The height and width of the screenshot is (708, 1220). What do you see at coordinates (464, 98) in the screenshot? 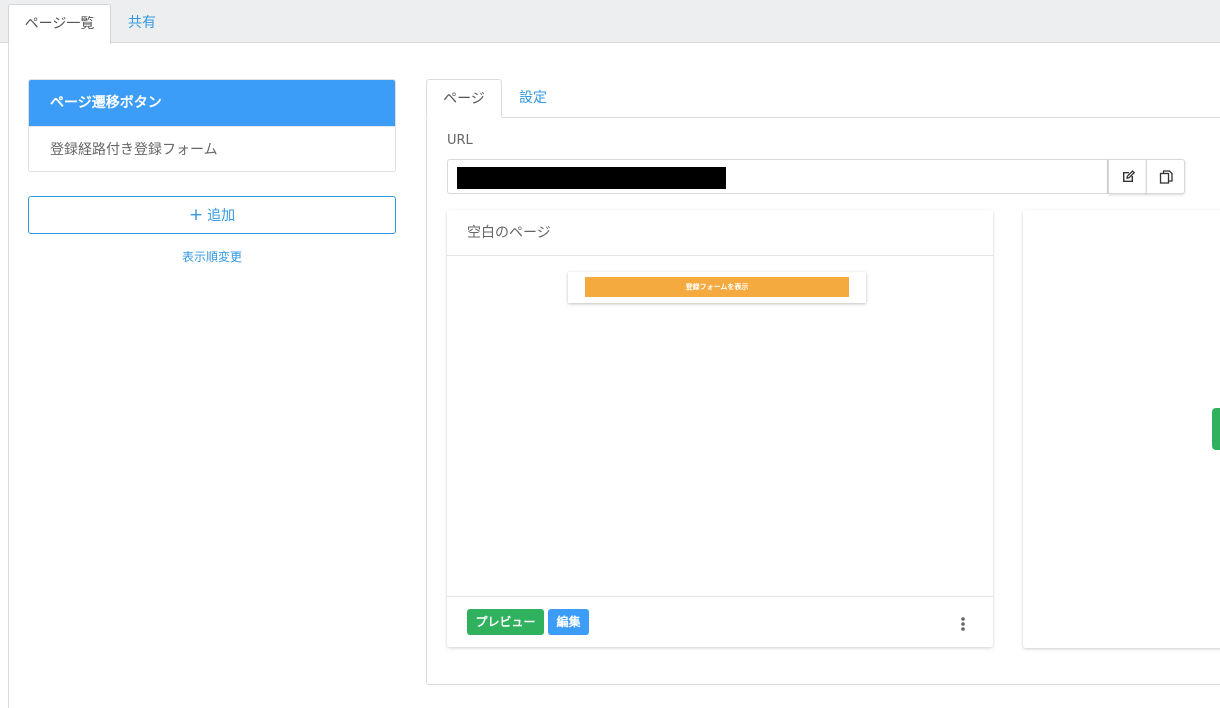
I see `tab-page: ページ` at bounding box center [464, 98].